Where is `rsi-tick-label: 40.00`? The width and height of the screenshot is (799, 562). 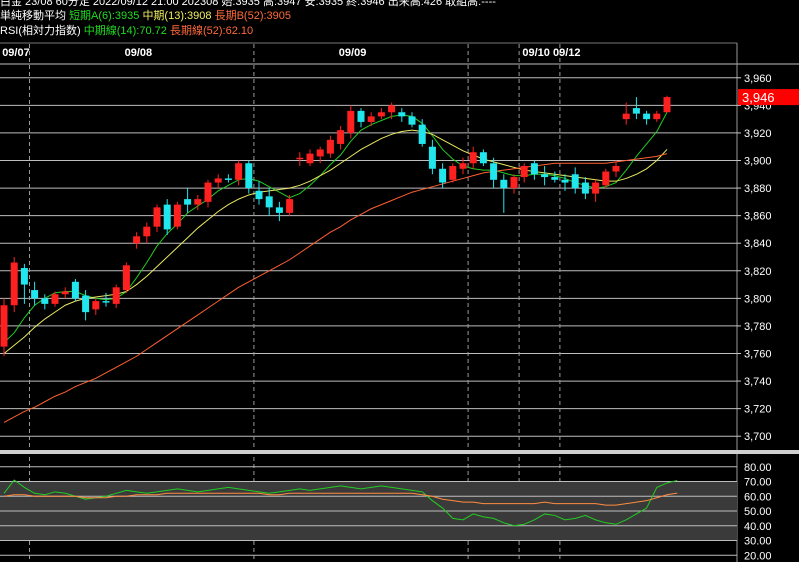
rsi-tick-label: 40.00 is located at coordinates (758, 527).